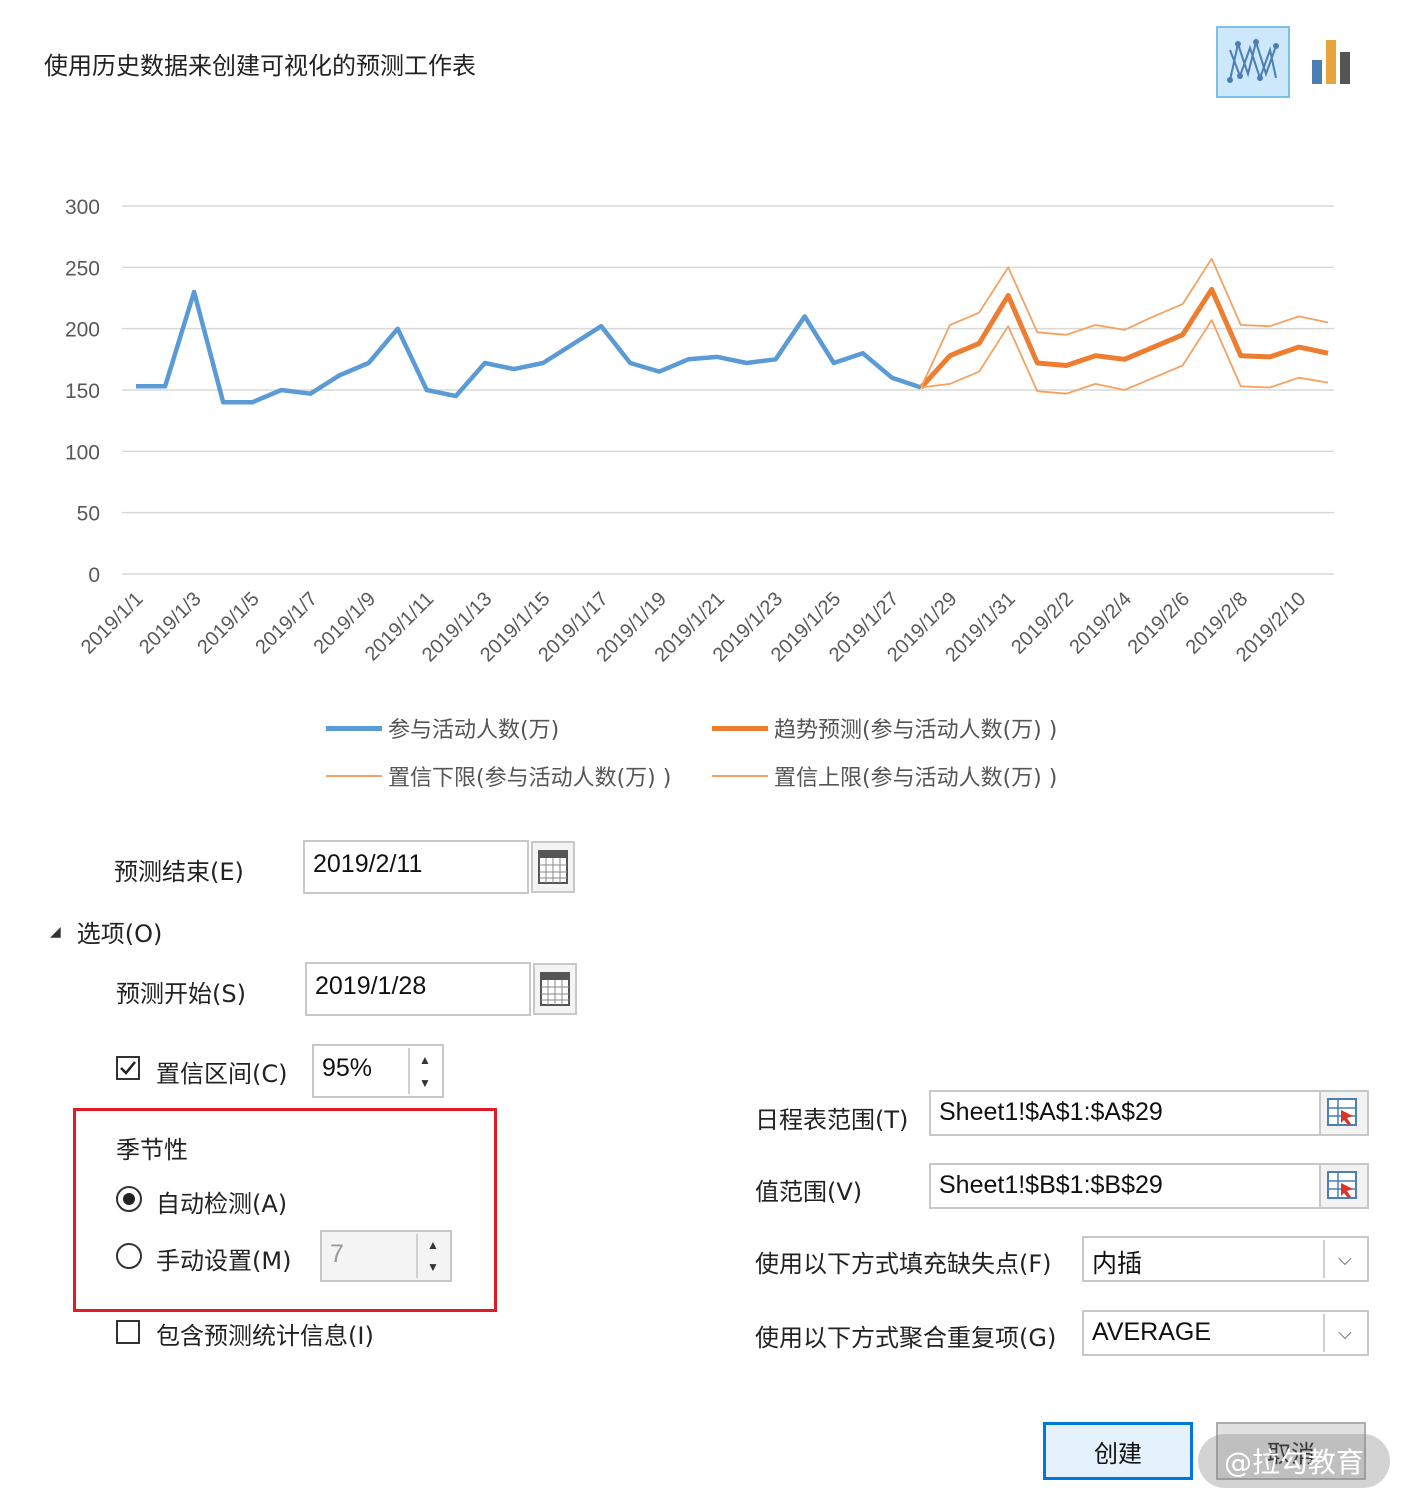 The height and width of the screenshot is (1508, 1408). I want to click on seasonality-auto-label: 自动检测(A), so click(222, 1204).